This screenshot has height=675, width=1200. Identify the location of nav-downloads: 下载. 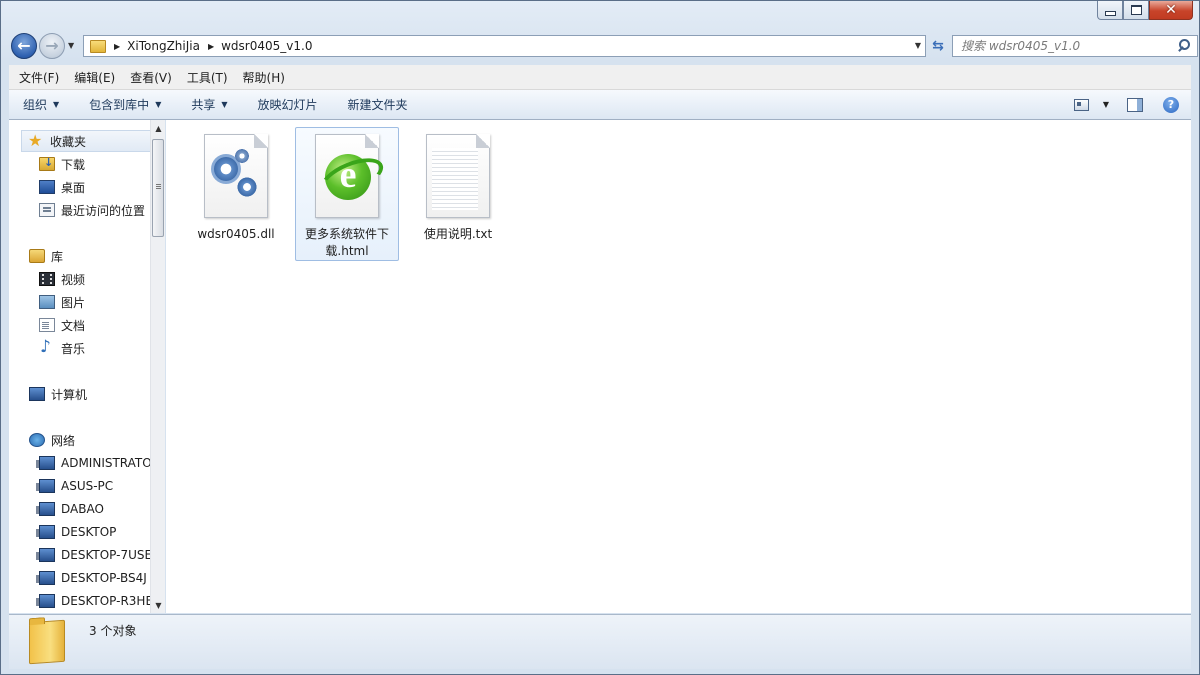
(62, 164).